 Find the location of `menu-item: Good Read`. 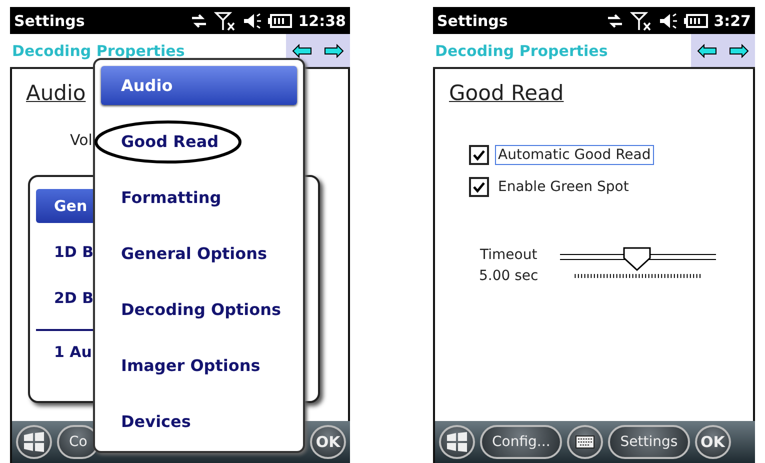

menu-item: Good Read is located at coordinates (199, 141).